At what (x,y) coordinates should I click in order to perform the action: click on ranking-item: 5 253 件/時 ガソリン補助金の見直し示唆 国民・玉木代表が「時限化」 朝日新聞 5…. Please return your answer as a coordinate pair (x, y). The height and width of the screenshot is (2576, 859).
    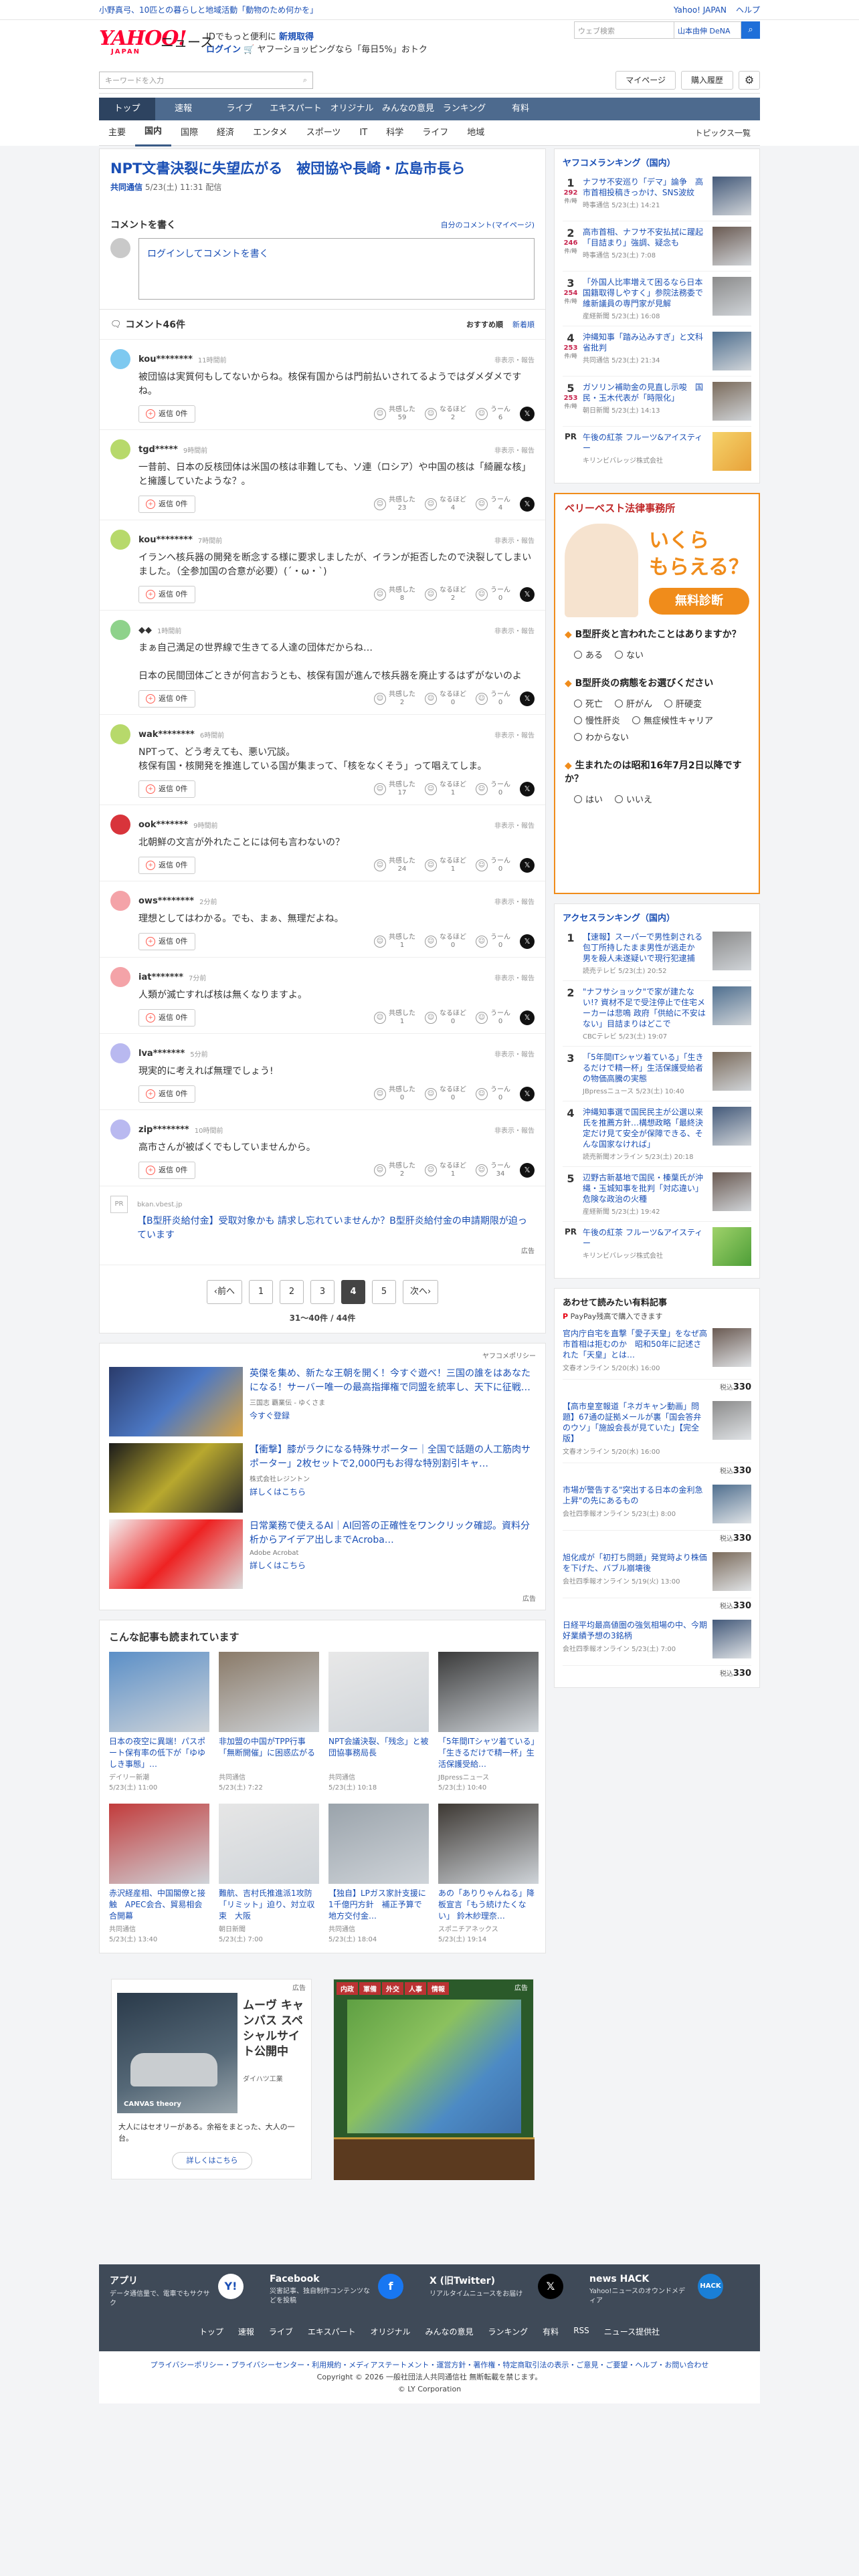
    Looking at the image, I should click on (657, 402).